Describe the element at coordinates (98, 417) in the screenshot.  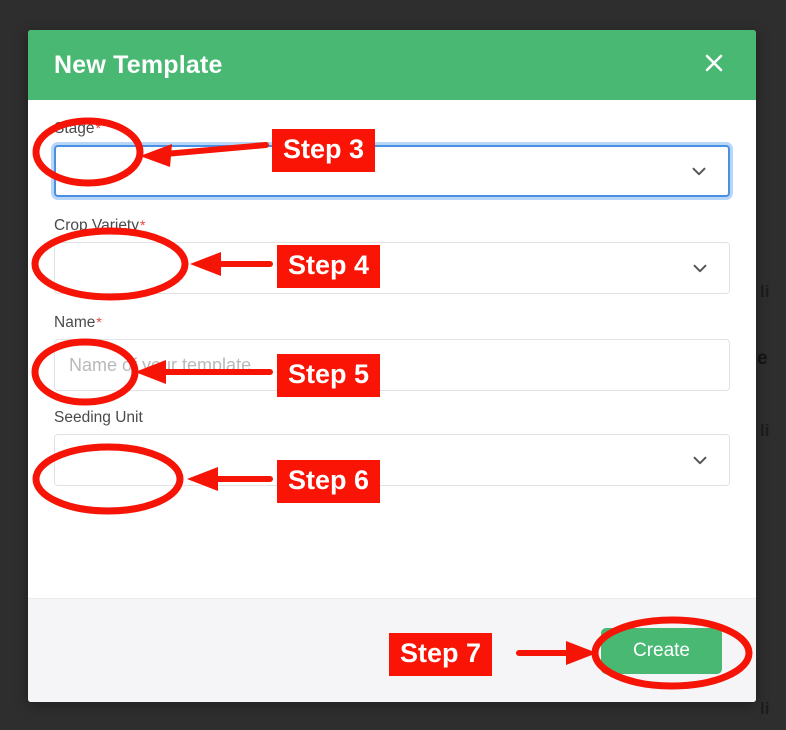
I see `field-label-seeding-unit: Seeding Unit` at that location.